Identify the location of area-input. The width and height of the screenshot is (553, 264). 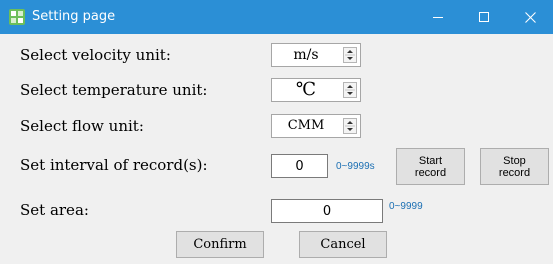
(327, 211).